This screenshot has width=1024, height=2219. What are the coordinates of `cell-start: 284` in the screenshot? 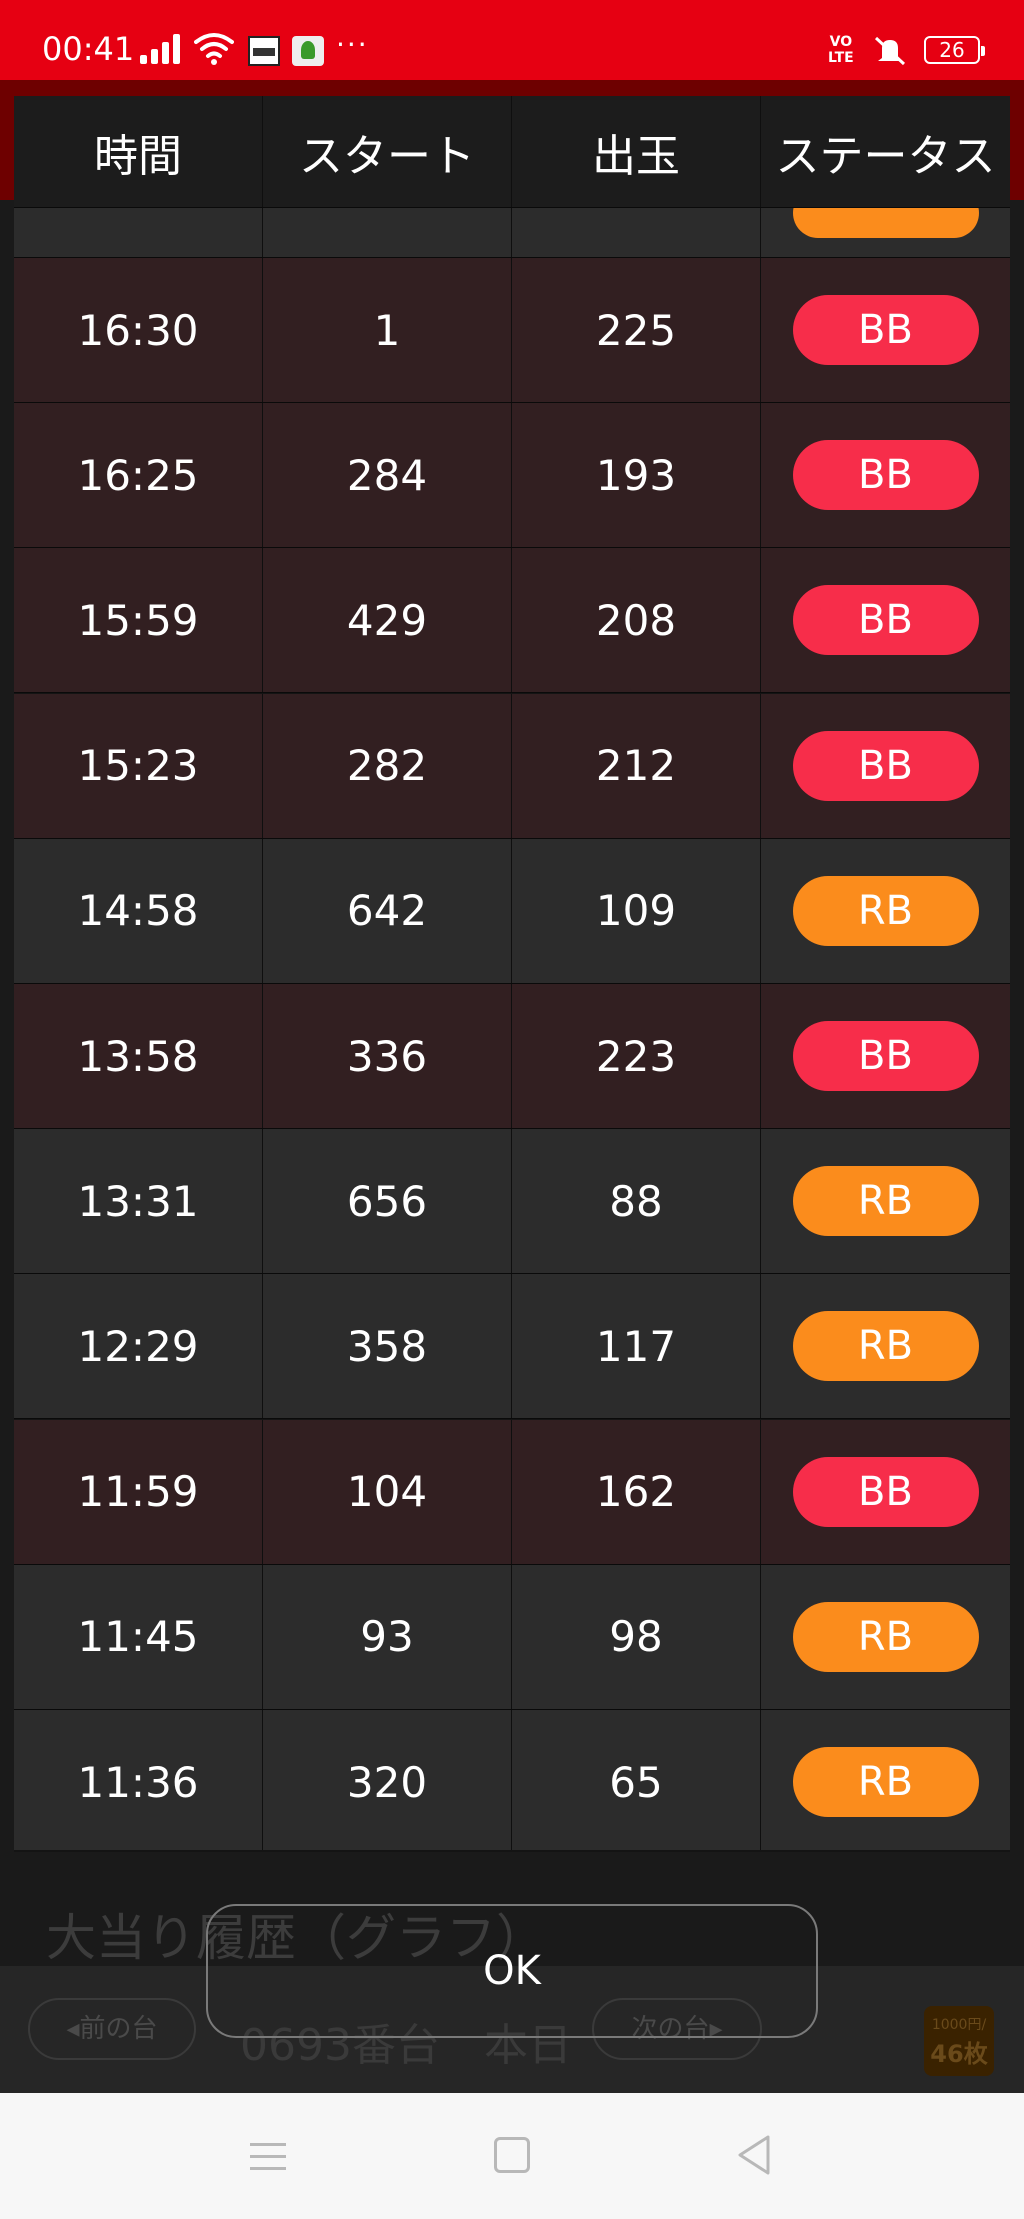 It's located at (387, 475).